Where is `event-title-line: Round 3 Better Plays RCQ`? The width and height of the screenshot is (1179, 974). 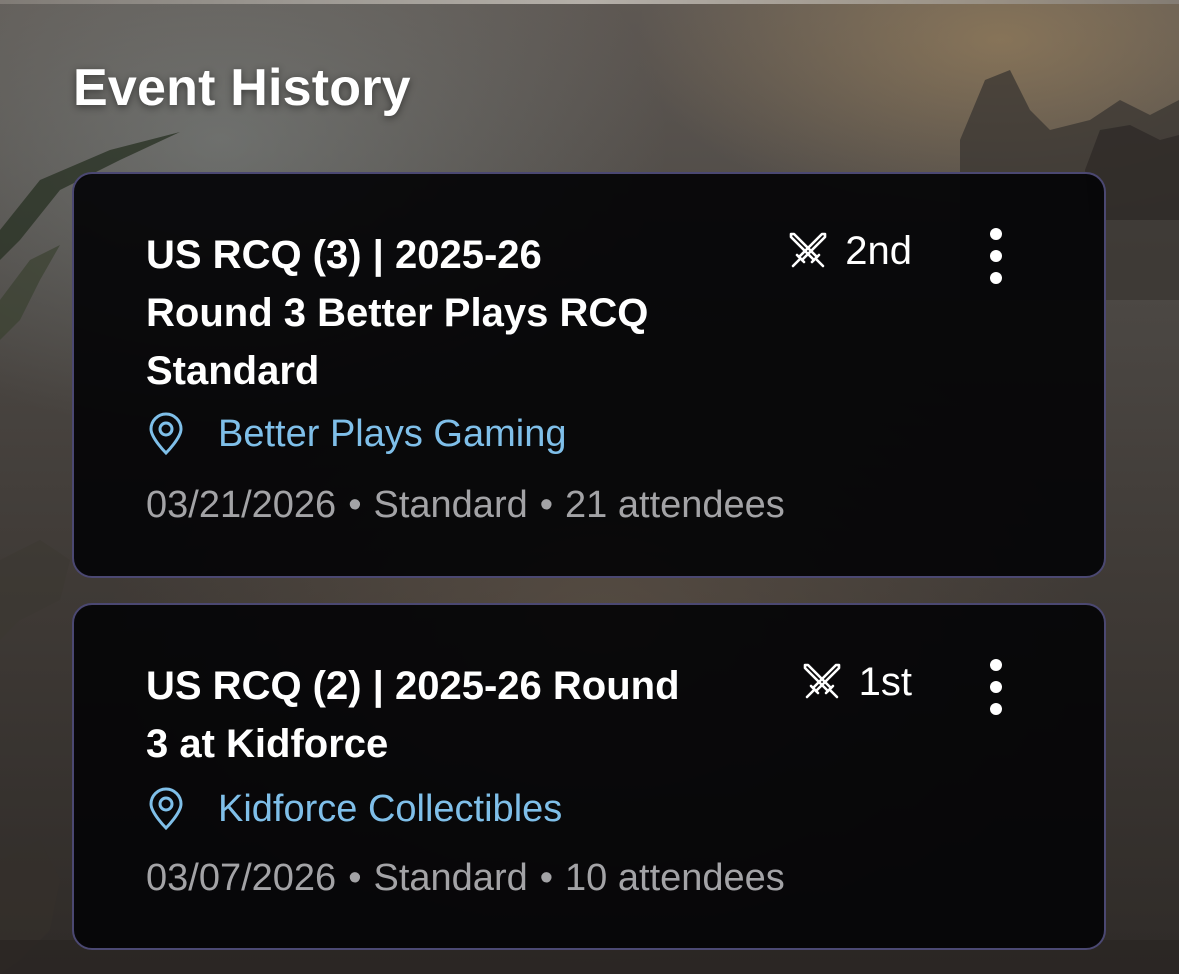 event-title-line: Round 3 Better Plays RCQ is located at coordinates (397, 313).